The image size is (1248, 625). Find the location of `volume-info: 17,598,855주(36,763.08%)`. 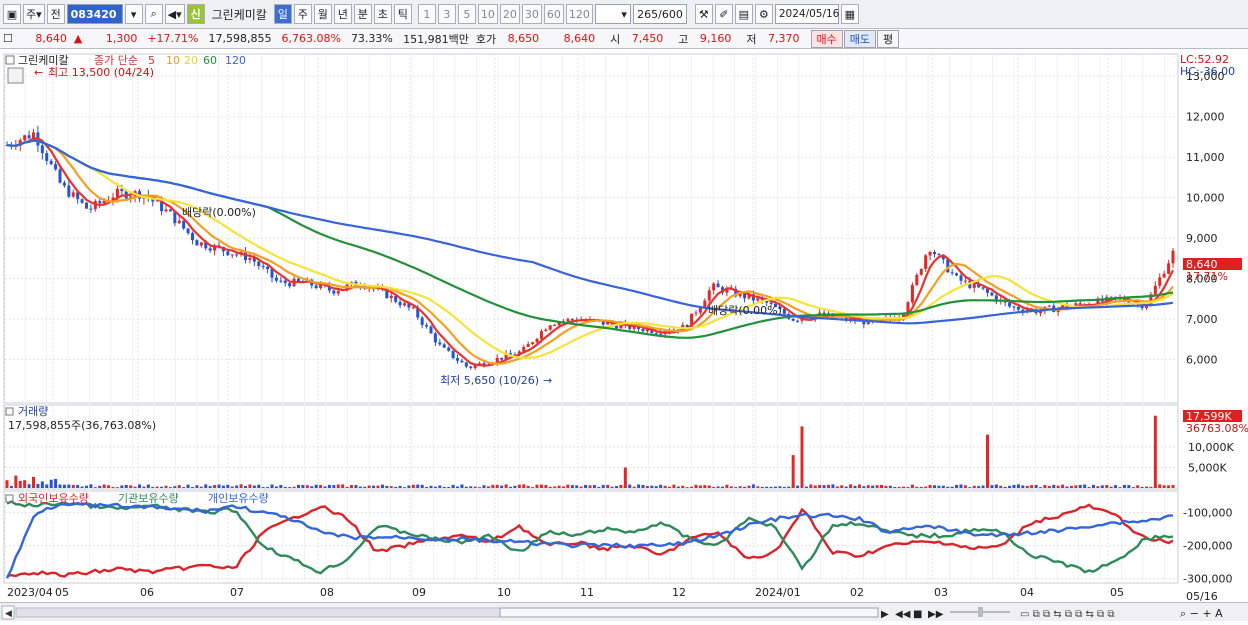

volume-info: 17,598,855주(36,763.08%) is located at coordinates (82, 425).